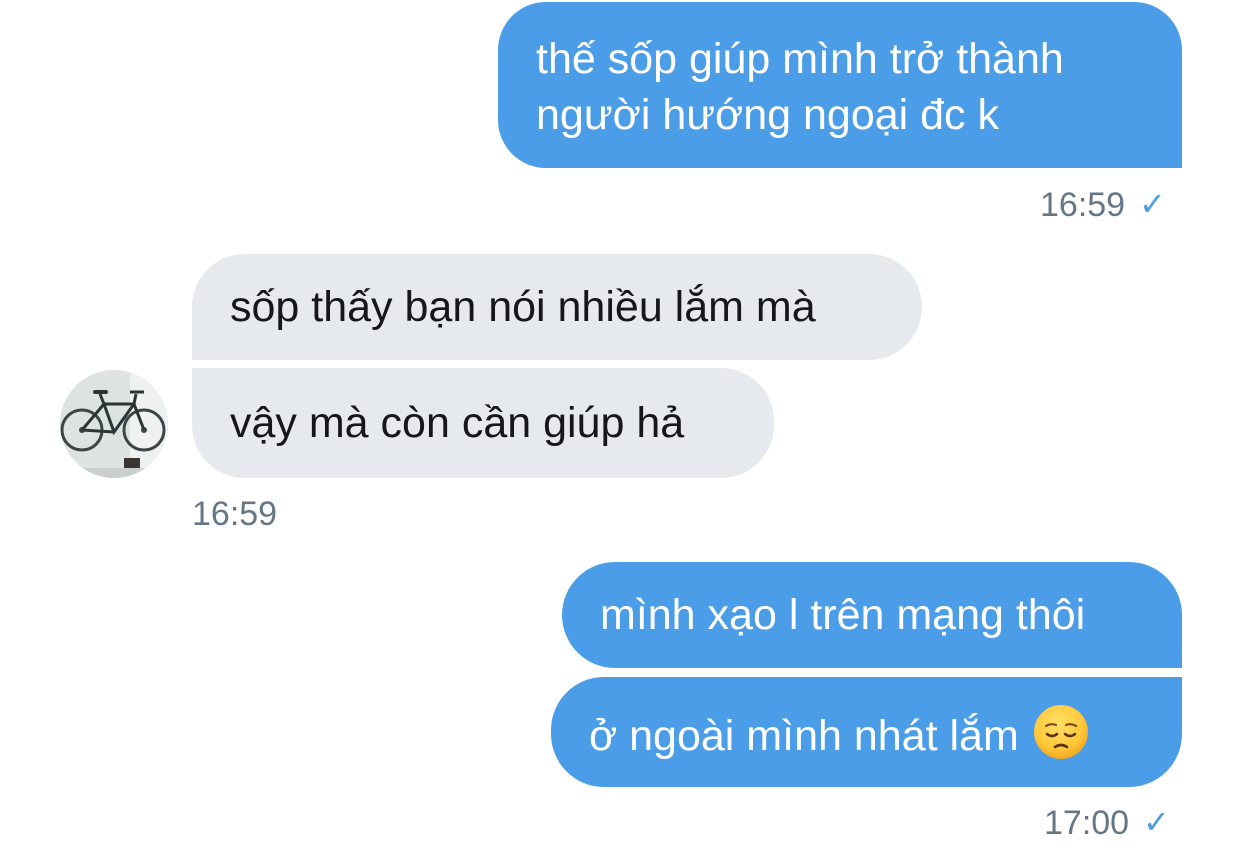 The image size is (1242, 865). I want to click on timestamp-text: 17:00, so click(1087, 823).